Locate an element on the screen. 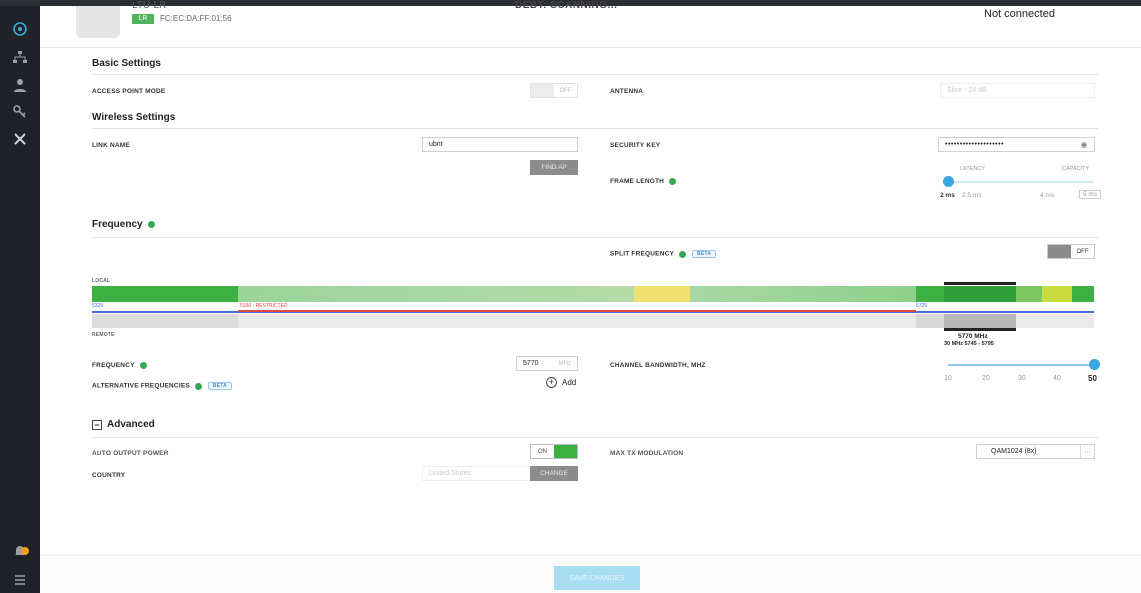  menu-icon is located at coordinates (20, 580).